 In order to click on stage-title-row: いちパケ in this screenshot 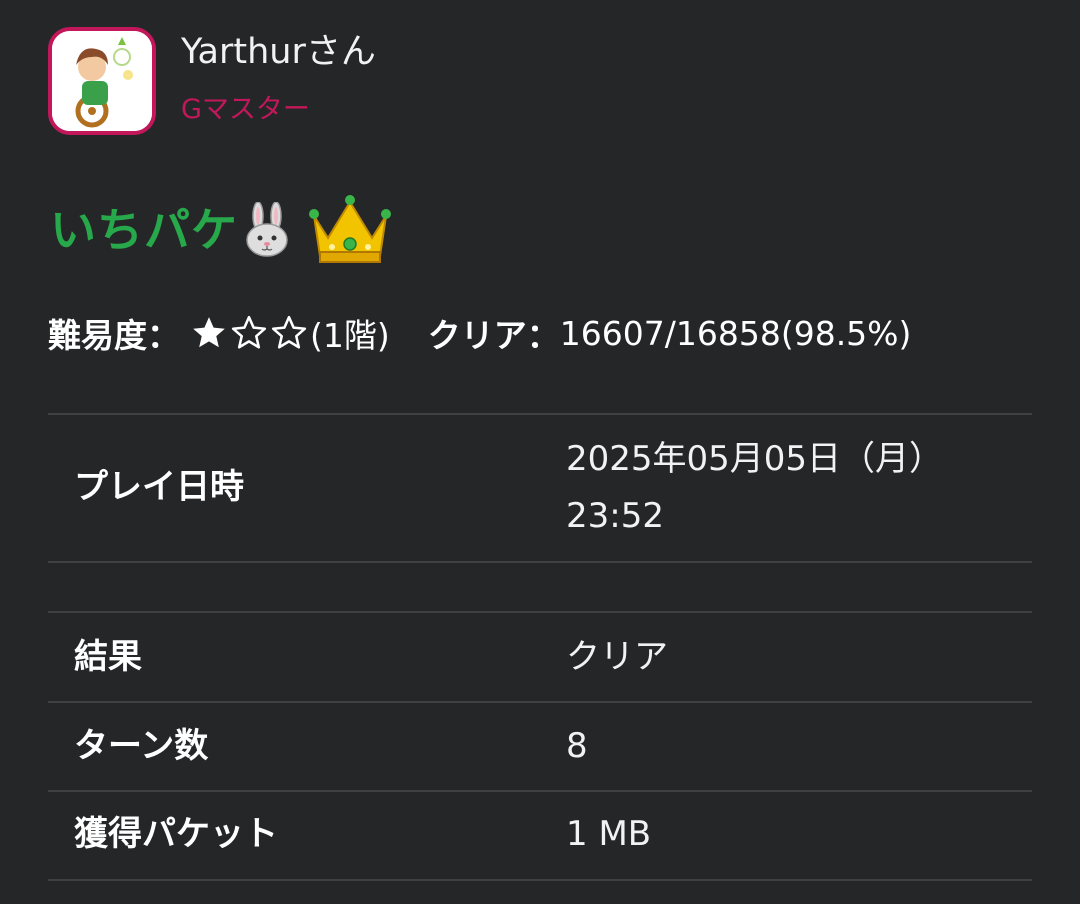, I will do `click(221, 230)`.